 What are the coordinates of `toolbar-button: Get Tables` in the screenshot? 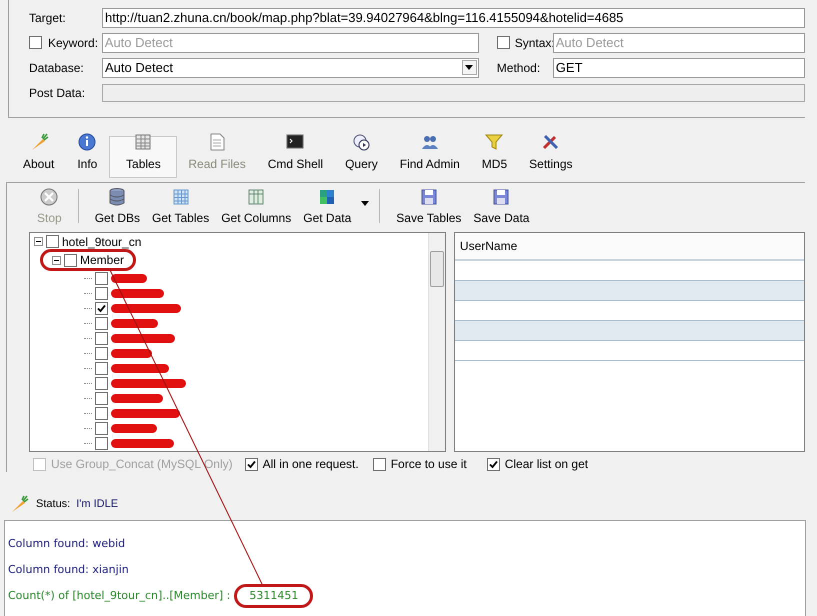 It's located at (181, 206).